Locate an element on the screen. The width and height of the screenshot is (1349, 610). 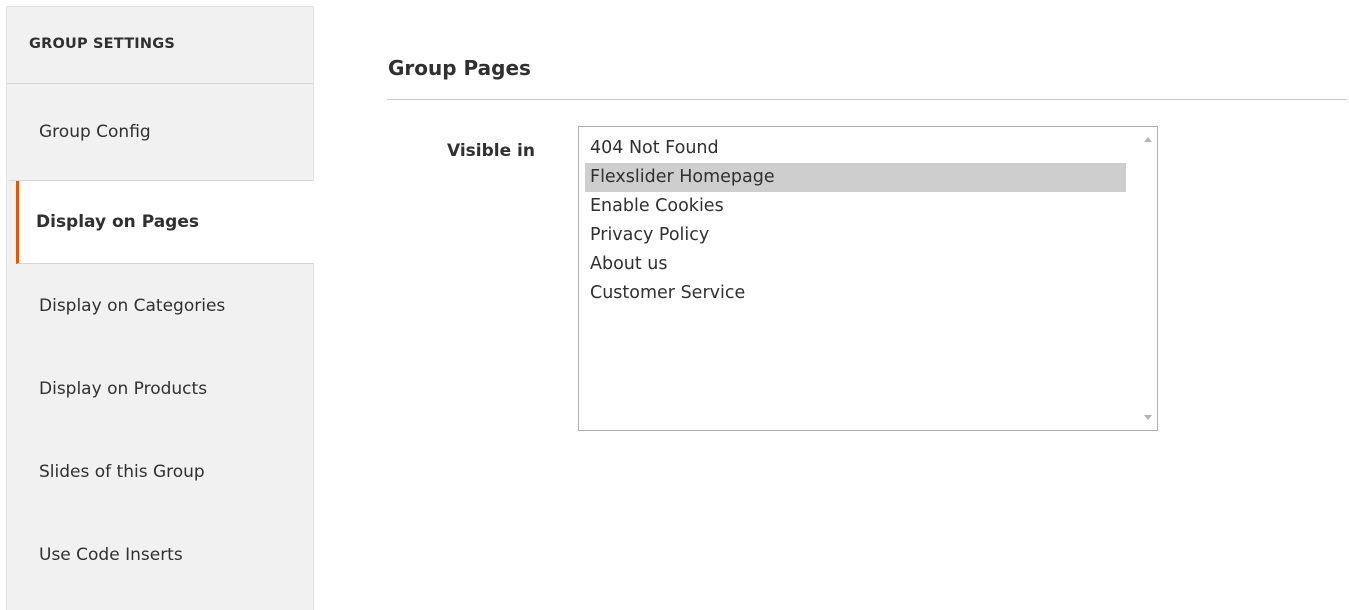
sidebar-item-display-on-products: Display on Products is located at coordinates (160, 388).